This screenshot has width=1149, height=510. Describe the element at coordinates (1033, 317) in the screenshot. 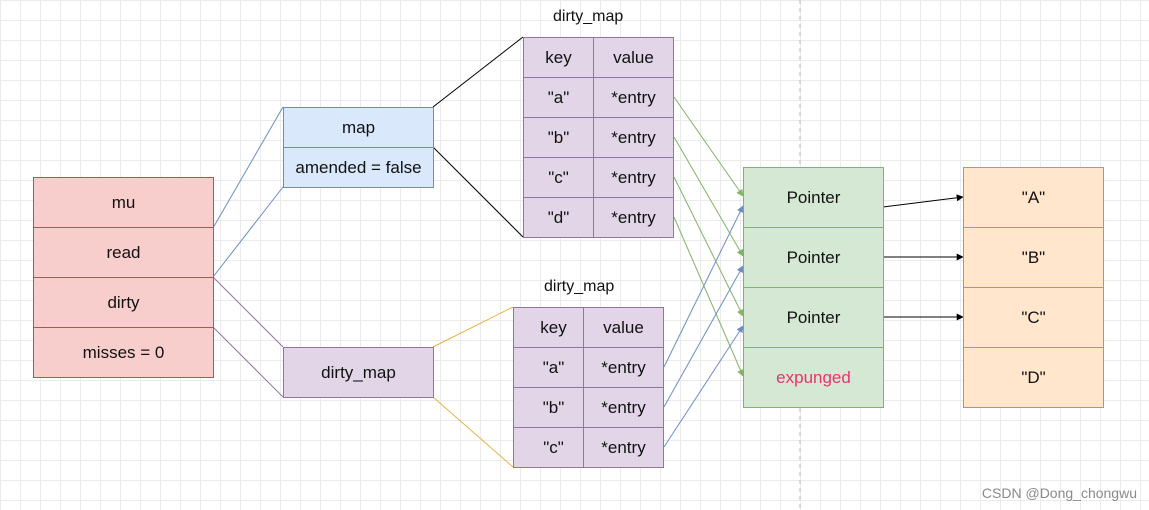

I see `value-C: "C"` at that location.